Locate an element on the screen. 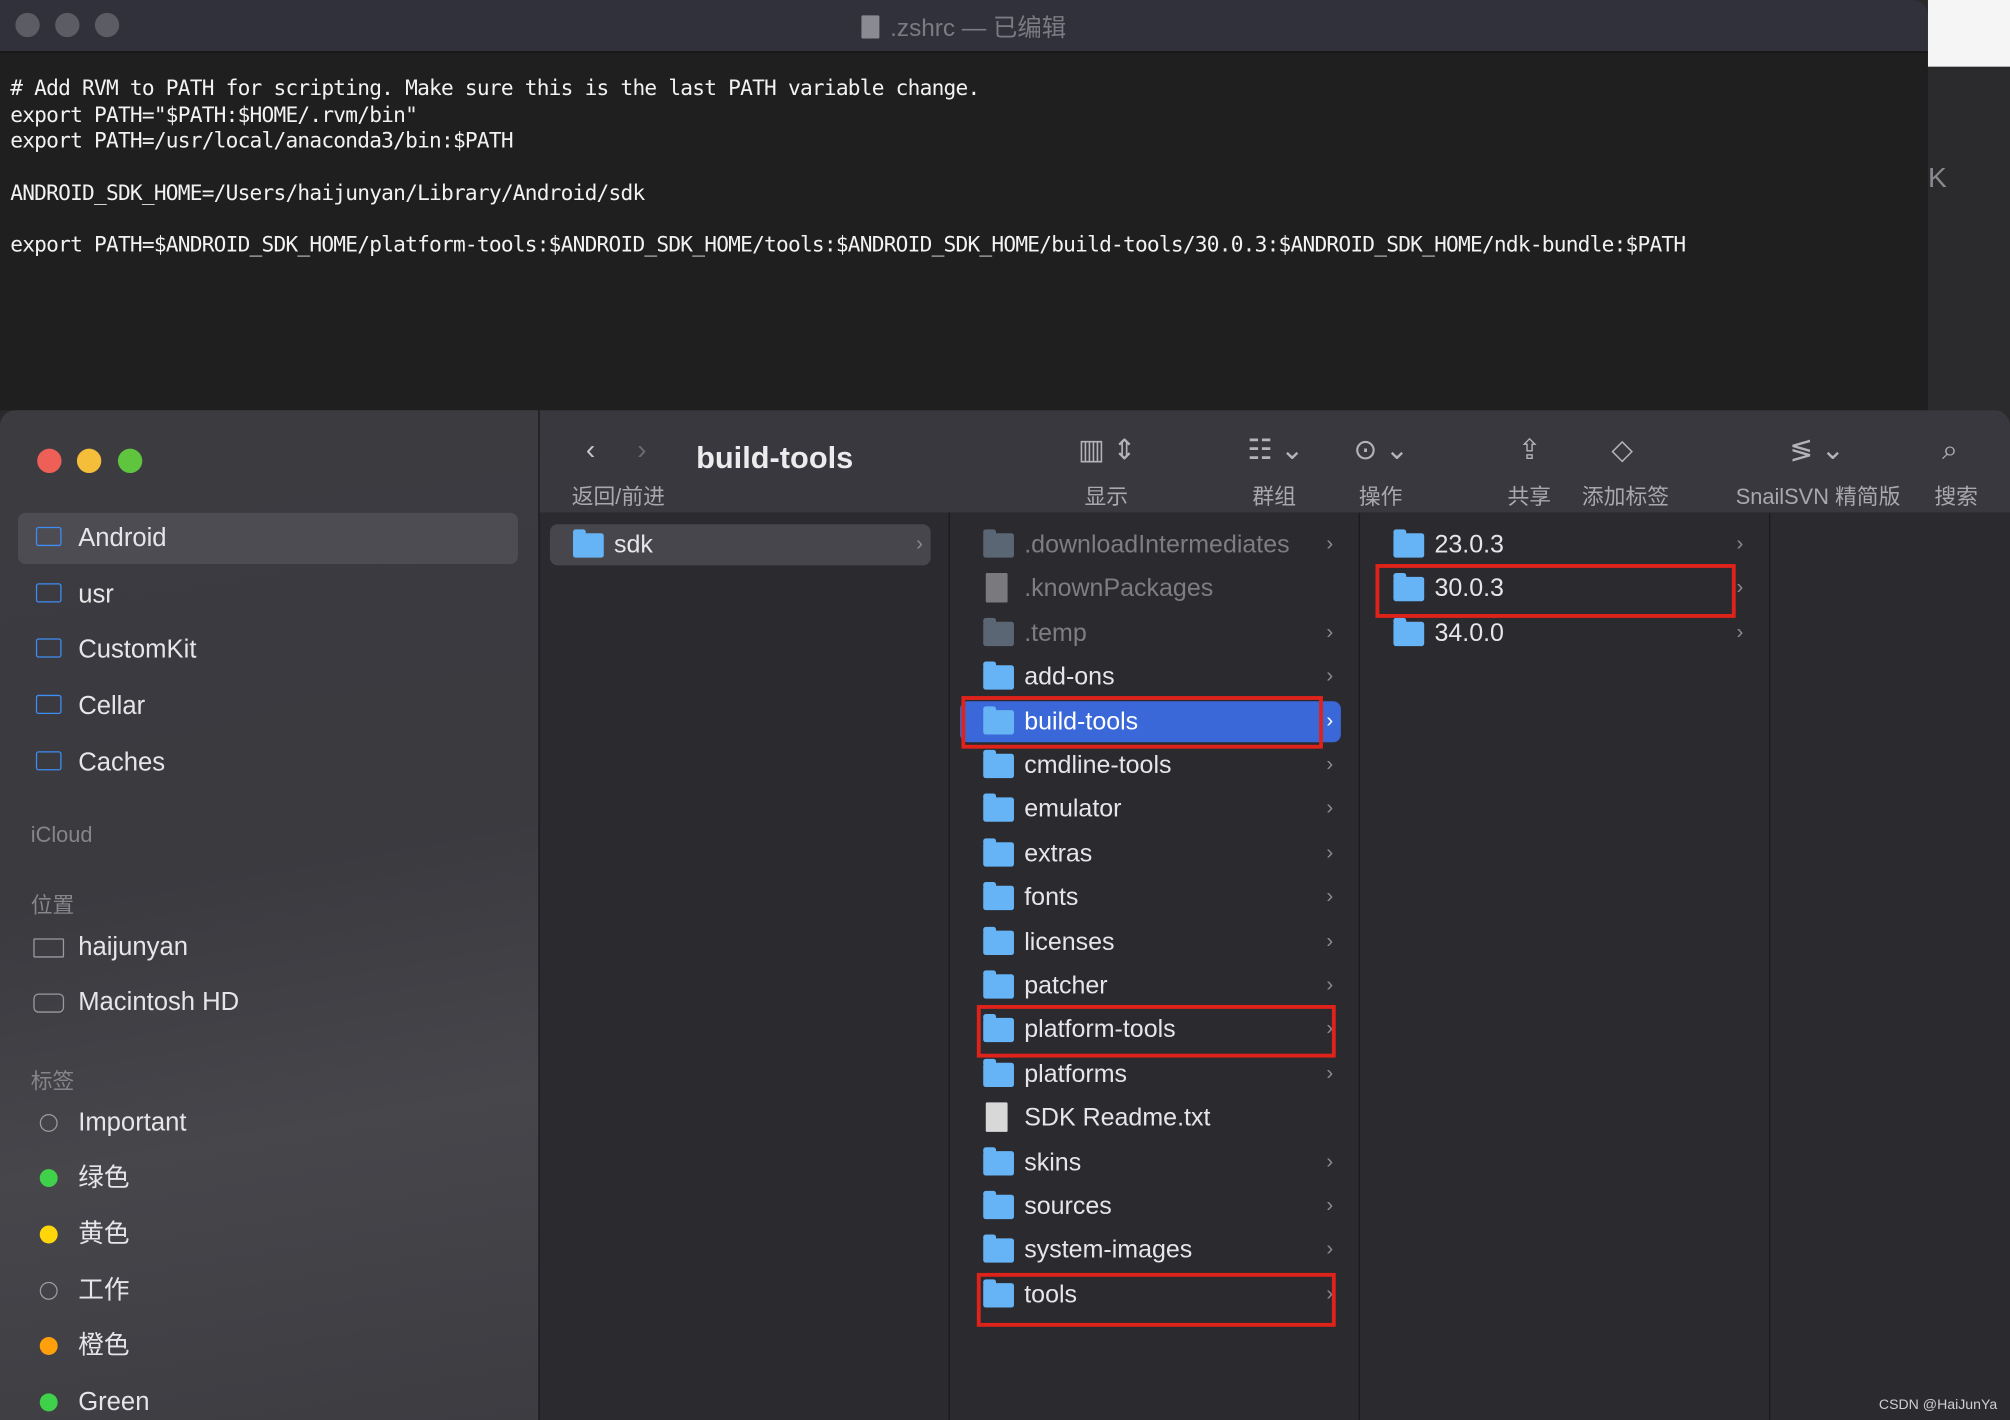 The image size is (2010, 1420). sidebar-item-tag: 橙色 is located at coordinates (268, 1345).